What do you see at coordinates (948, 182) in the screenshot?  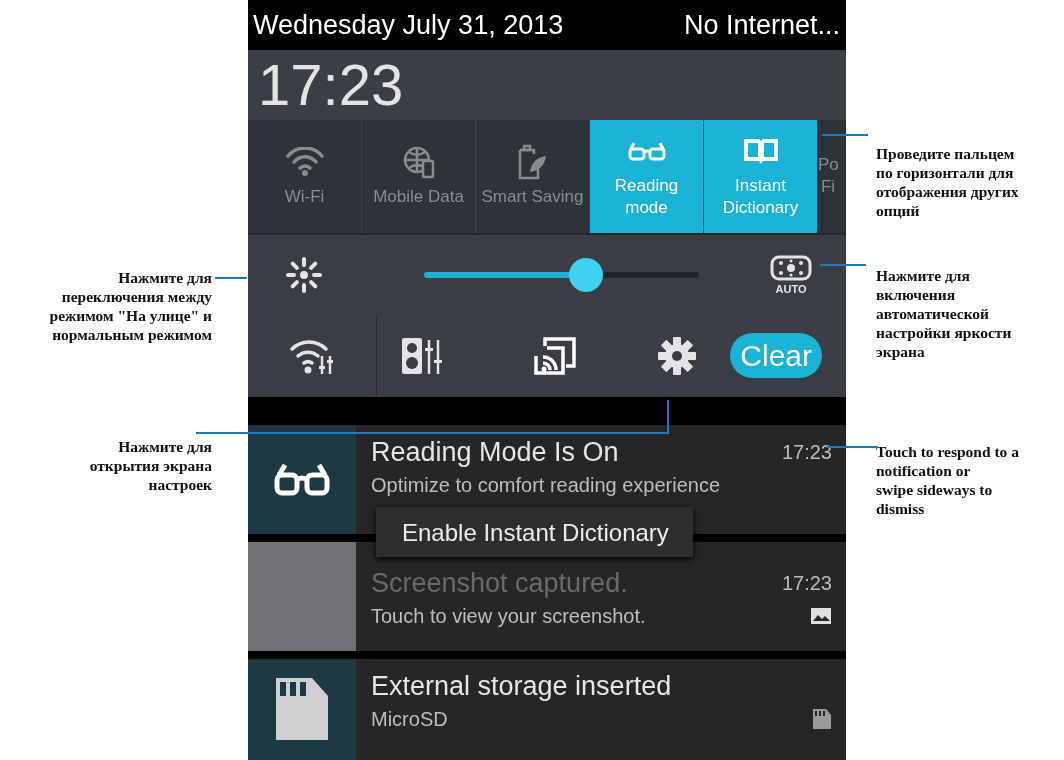 I see `callout-text: Проведите пальцем по горизонтали для отображения других опций` at bounding box center [948, 182].